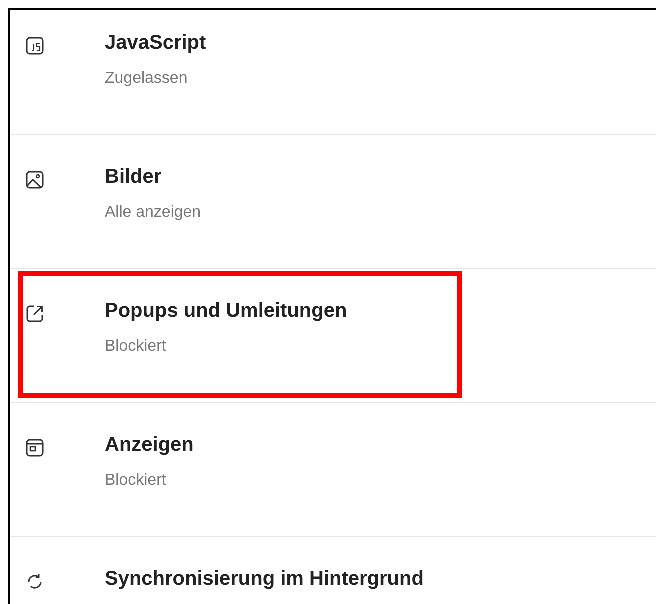 The image size is (656, 604). Describe the element at coordinates (333, 447) in the screenshot. I see `settings-row: Anzeigen Blockiert` at that location.